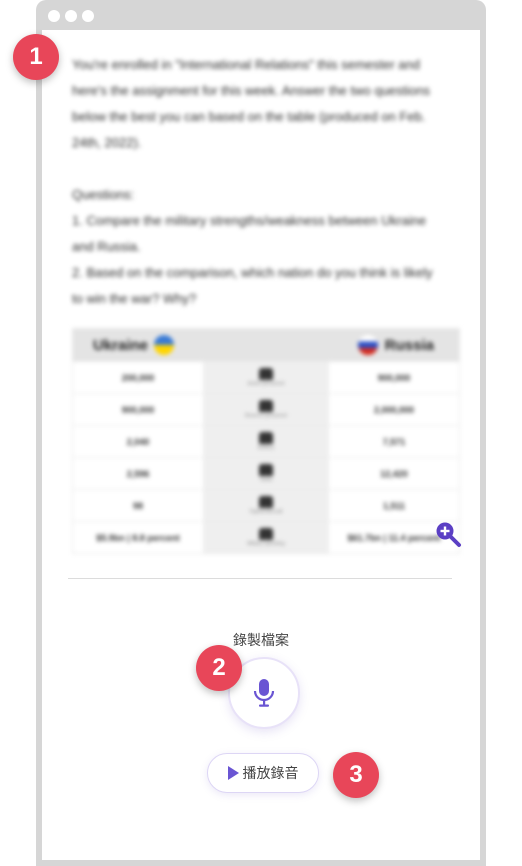 The height and width of the screenshot is (866, 522). What do you see at coordinates (121, 345) in the screenshot?
I see `ukraine-label: Ukraine` at bounding box center [121, 345].